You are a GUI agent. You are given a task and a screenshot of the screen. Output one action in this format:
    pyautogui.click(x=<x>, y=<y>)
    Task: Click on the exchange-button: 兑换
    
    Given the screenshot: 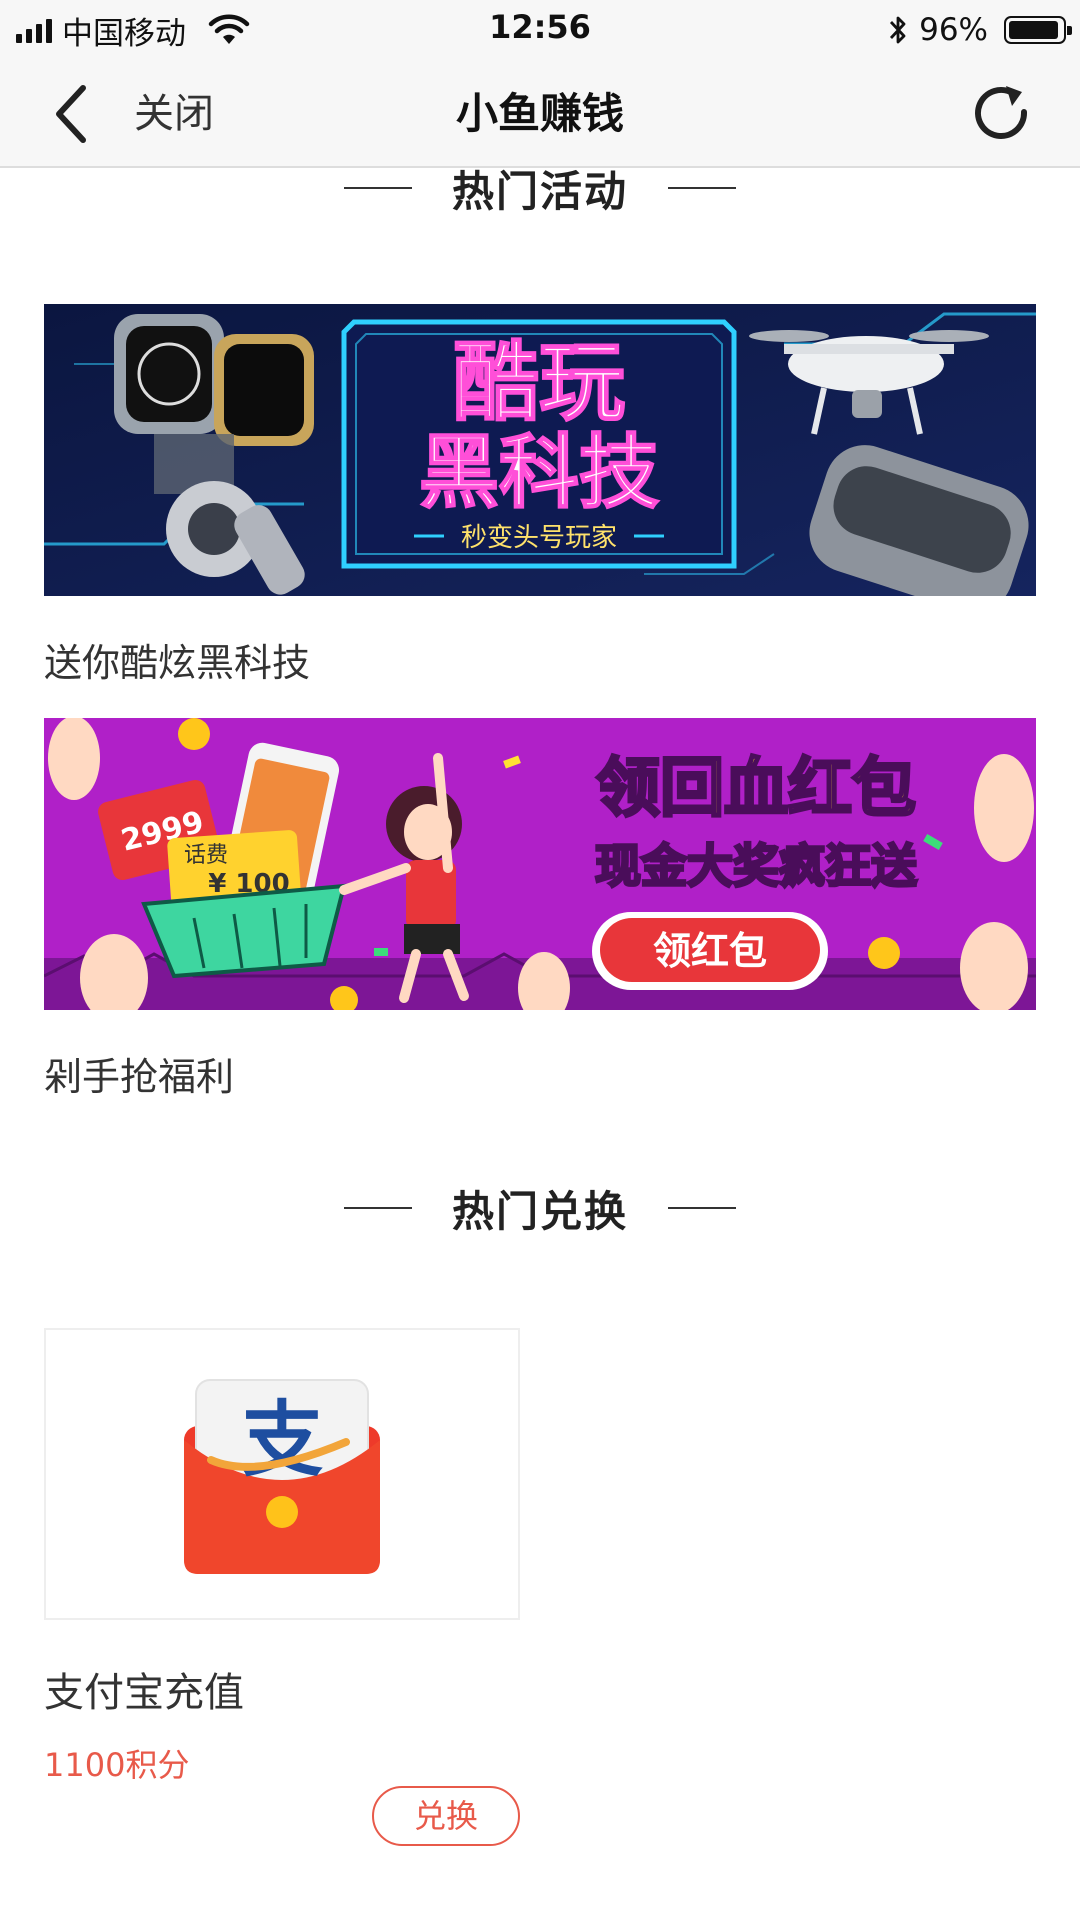 What is the action you would take?
    pyautogui.click(x=446, y=1816)
    